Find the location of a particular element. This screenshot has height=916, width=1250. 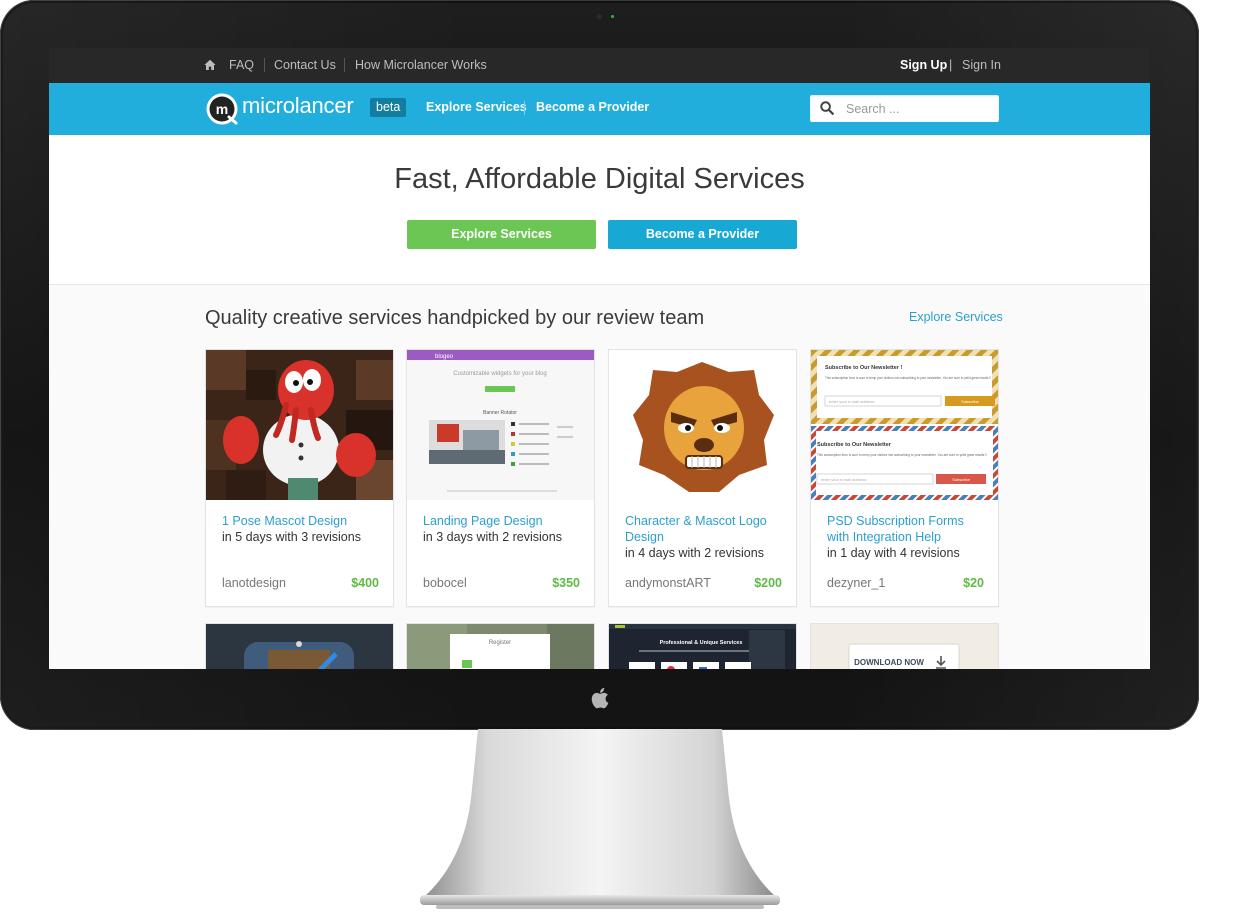

hero-title: Fast, Affordable Digital Services is located at coordinates (599, 179).